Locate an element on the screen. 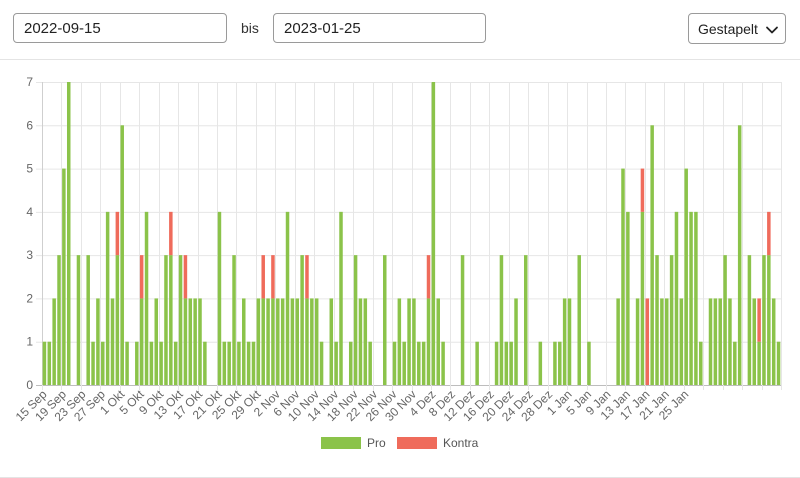 The height and width of the screenshot is (478, 800). legend-label-kontra: Kontra is located at coordinates (461, 443).